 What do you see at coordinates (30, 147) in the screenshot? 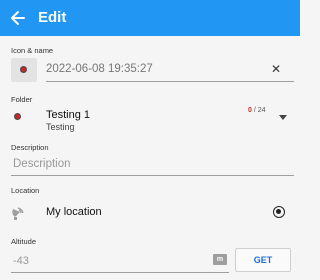
I see `description-label: Description` at bounding box center [30, 147].